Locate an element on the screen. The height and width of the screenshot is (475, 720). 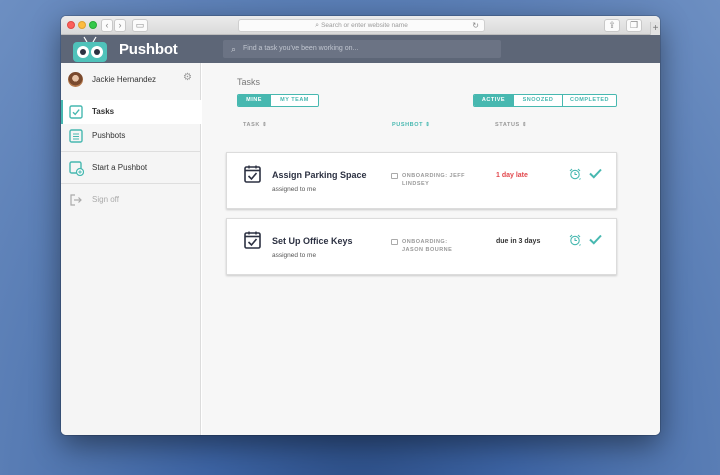
sidebar-item-pushbots: Pushbots is located at coordinates (131, 136).